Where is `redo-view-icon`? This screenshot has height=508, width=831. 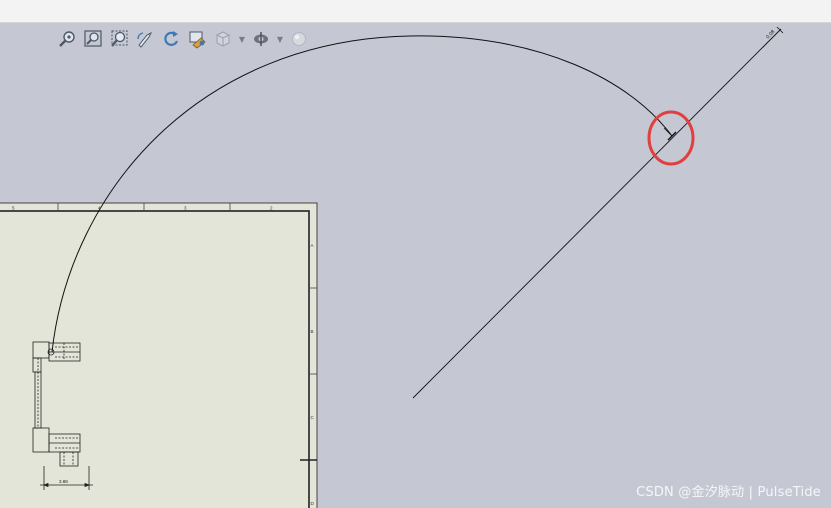
redo-view-icon is located at coordinates (171, 39).